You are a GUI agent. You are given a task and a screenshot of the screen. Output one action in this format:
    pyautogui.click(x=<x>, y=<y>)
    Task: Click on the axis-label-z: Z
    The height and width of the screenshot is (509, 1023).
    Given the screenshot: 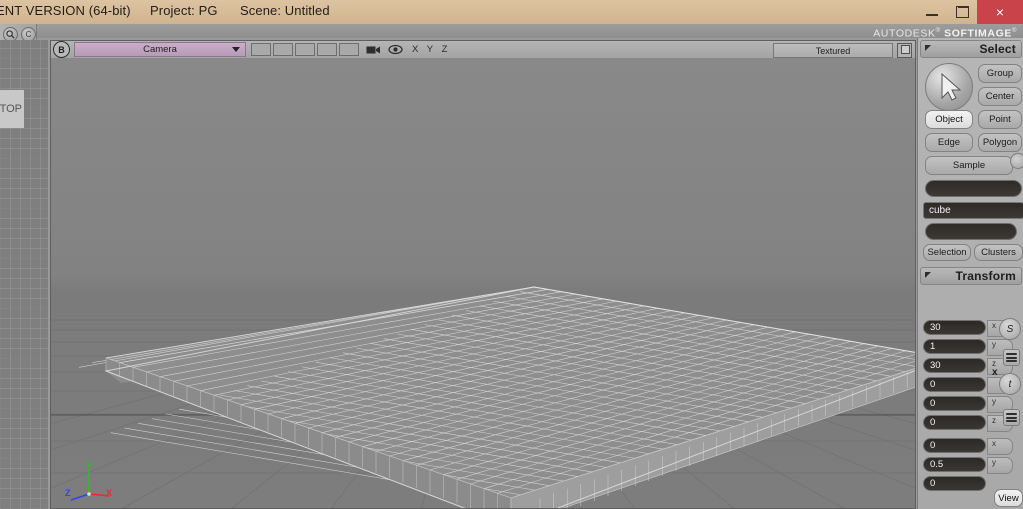 What is the action you would take?
    pyautogui.click(x=68, y=493)
    